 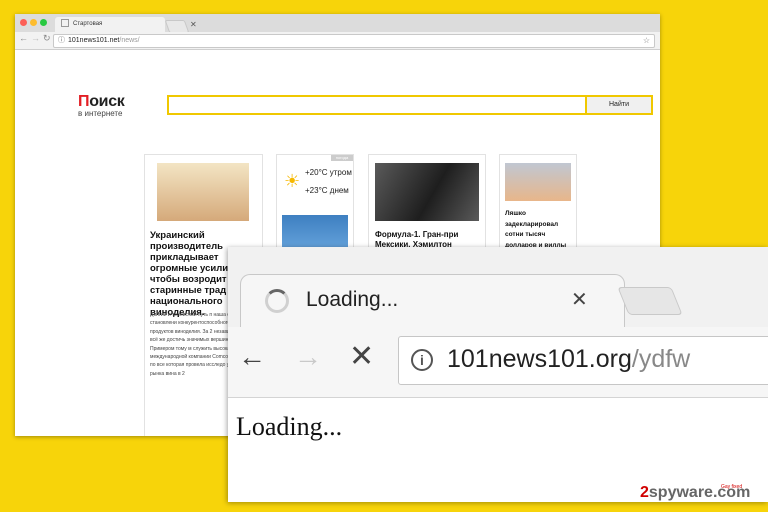 What do you see at coordinates (277, 301) in the screenshot?
I see `loading-spinner-icon` at bounding box center [277, 301].